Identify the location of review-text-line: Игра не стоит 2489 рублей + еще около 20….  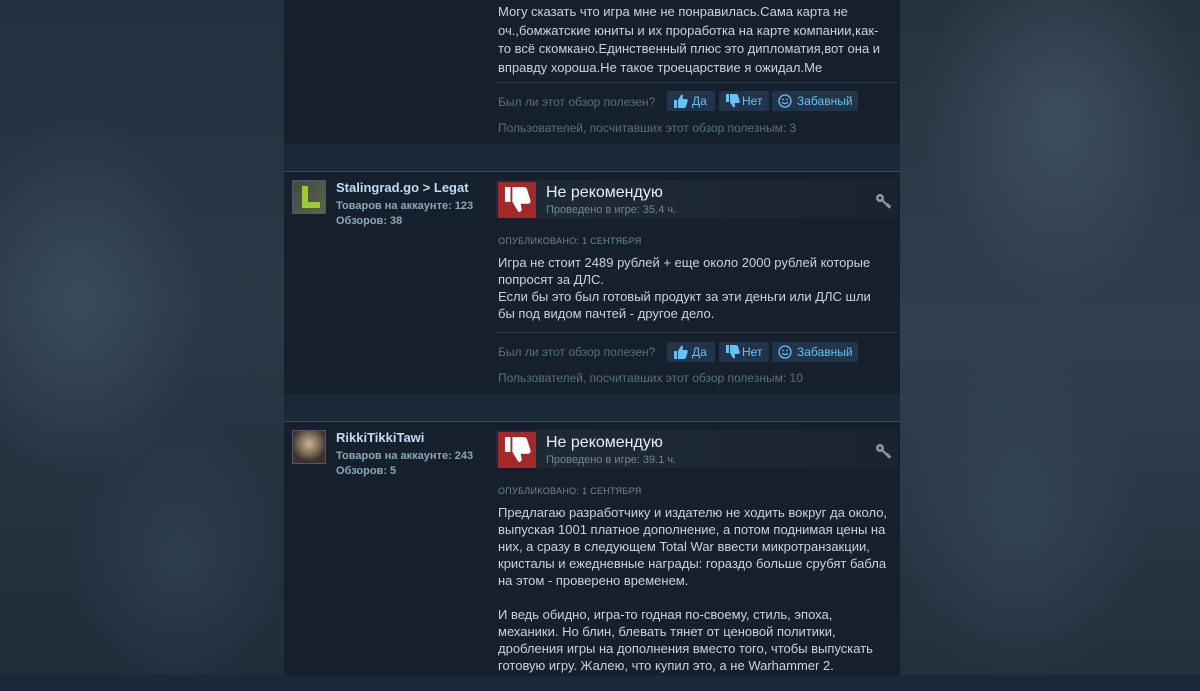
(684, 271).